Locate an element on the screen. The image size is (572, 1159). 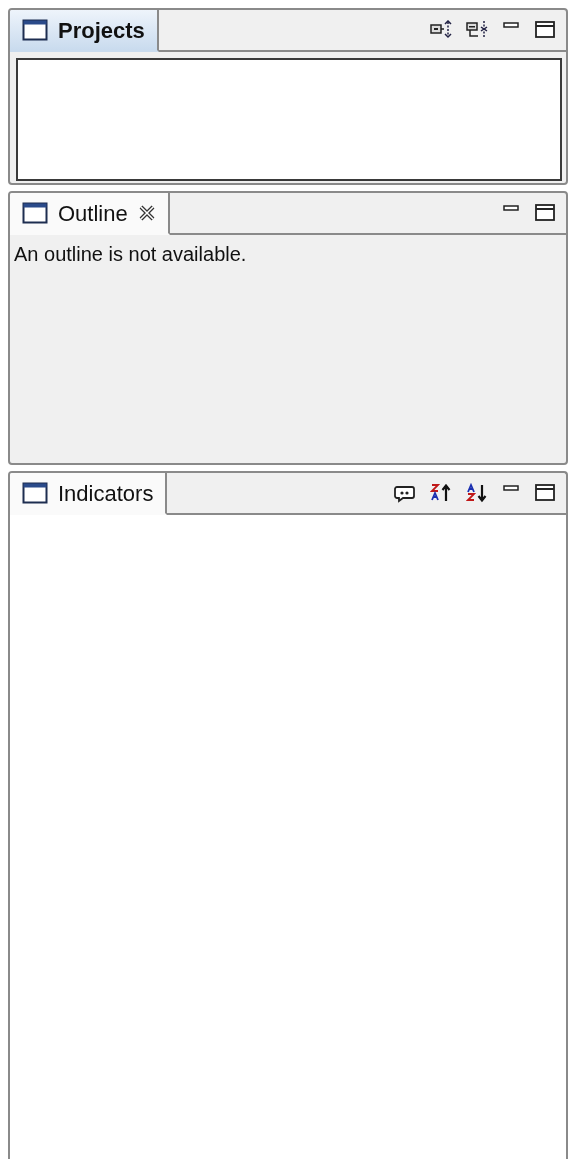
tab-label: Indicators is located at coordinates (106, 493).